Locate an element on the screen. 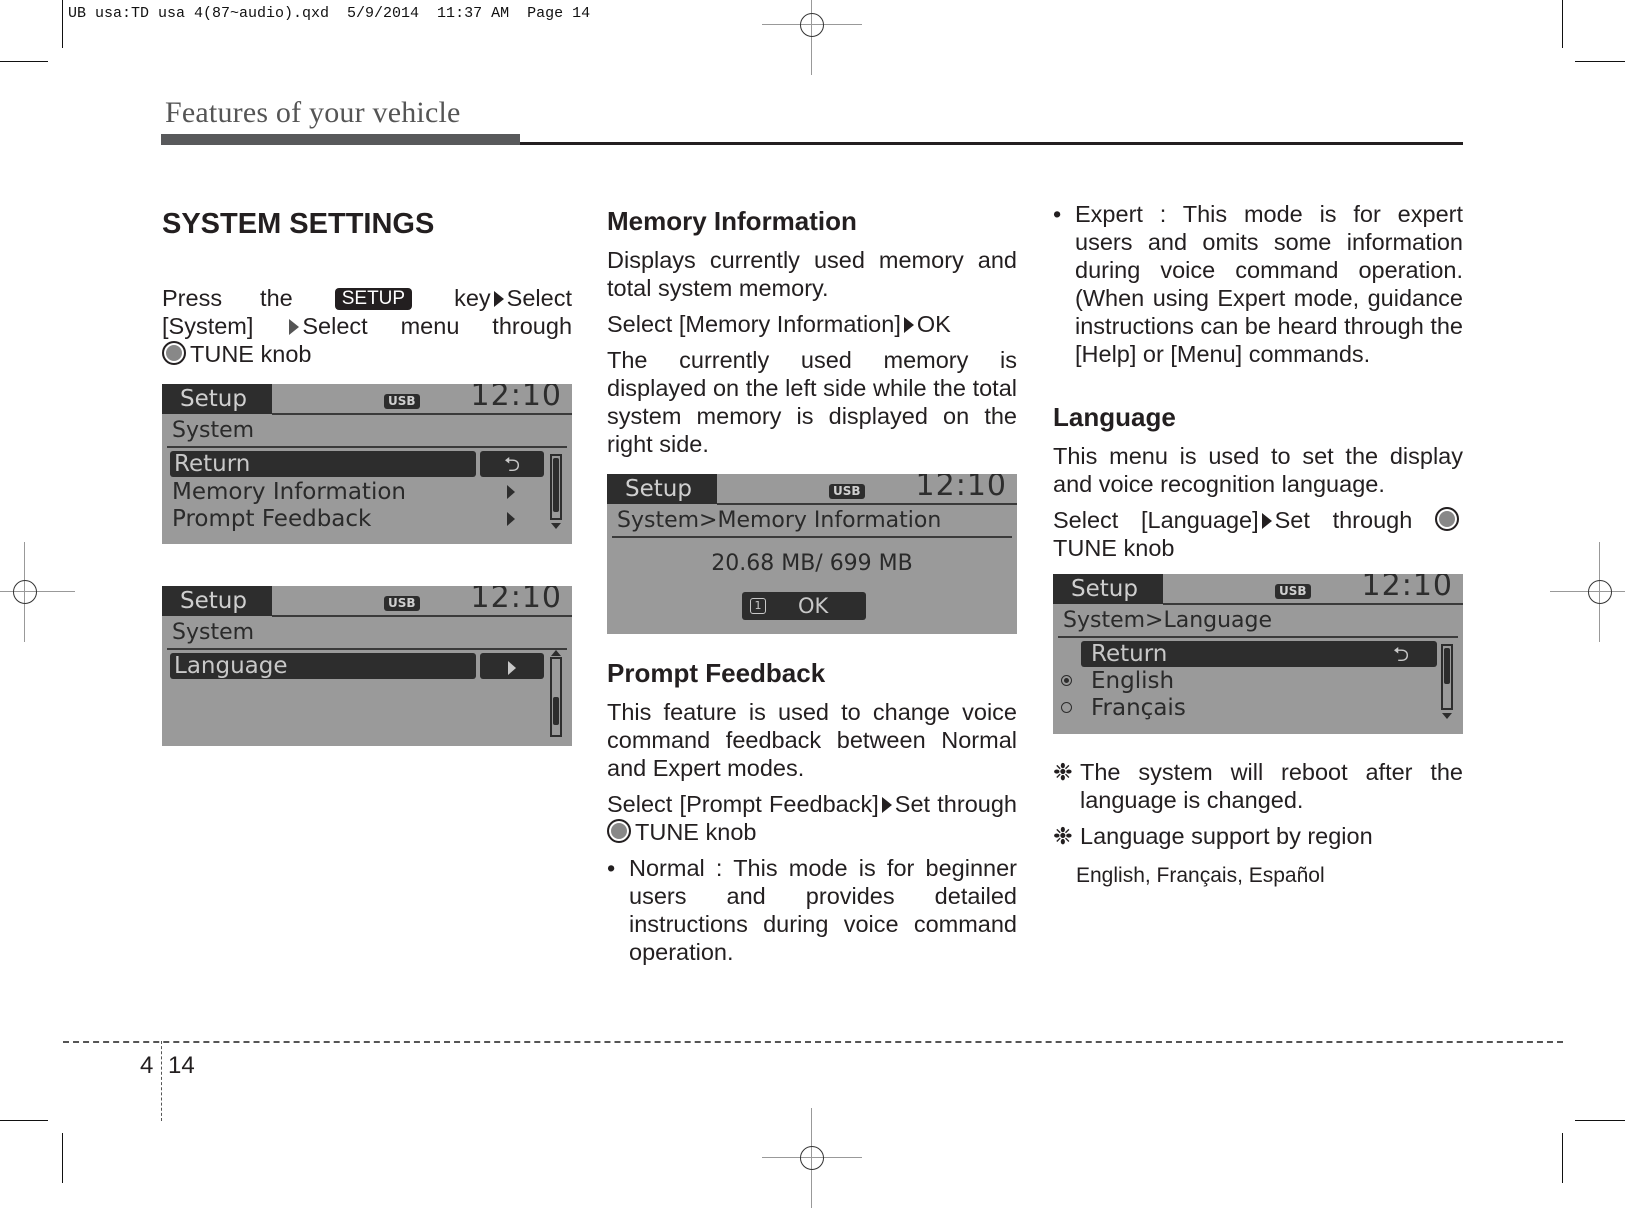  menu-item-language: Language is located at coordinates (323, 666).